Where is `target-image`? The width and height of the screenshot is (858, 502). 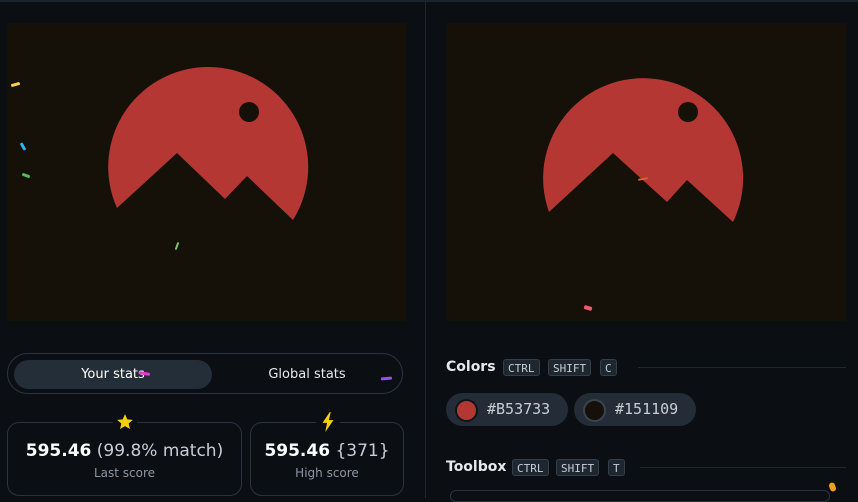 target-image is located at coordinates (643, 150).